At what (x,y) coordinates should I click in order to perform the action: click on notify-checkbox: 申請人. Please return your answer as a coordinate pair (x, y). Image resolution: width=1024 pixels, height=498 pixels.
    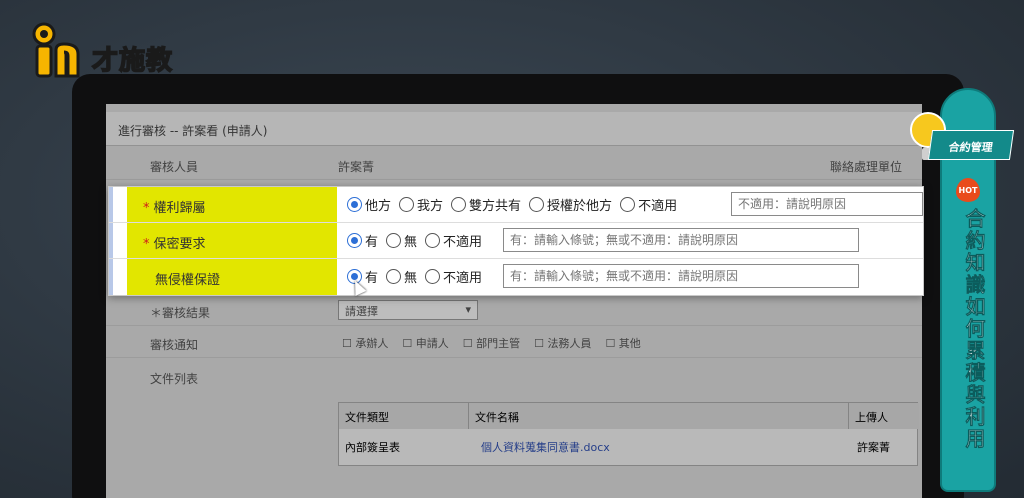
    Looking at the image, I should click on (425, 343).